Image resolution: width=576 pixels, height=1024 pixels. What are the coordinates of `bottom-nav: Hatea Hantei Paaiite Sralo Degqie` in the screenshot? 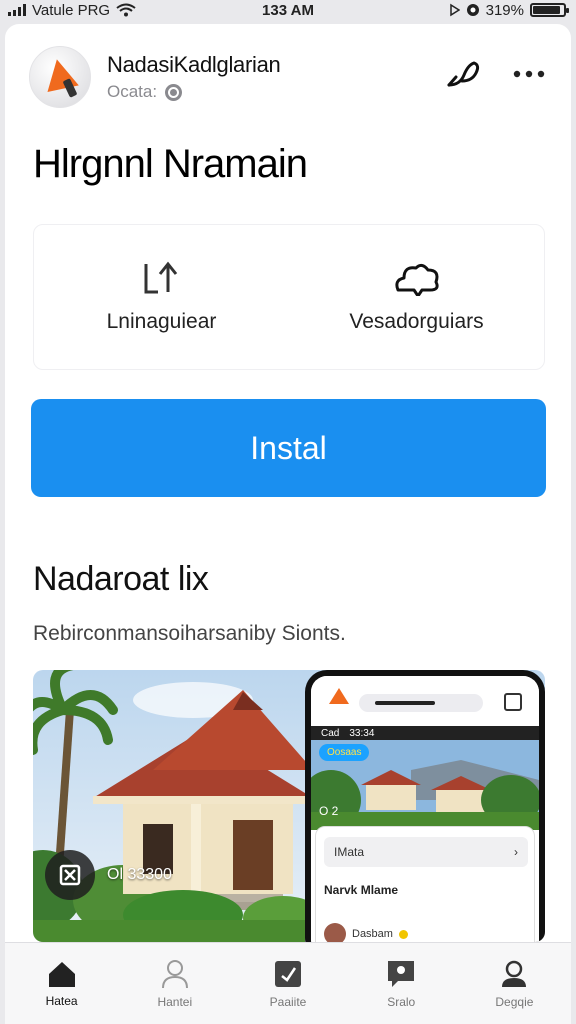 It's located at (288, 983).